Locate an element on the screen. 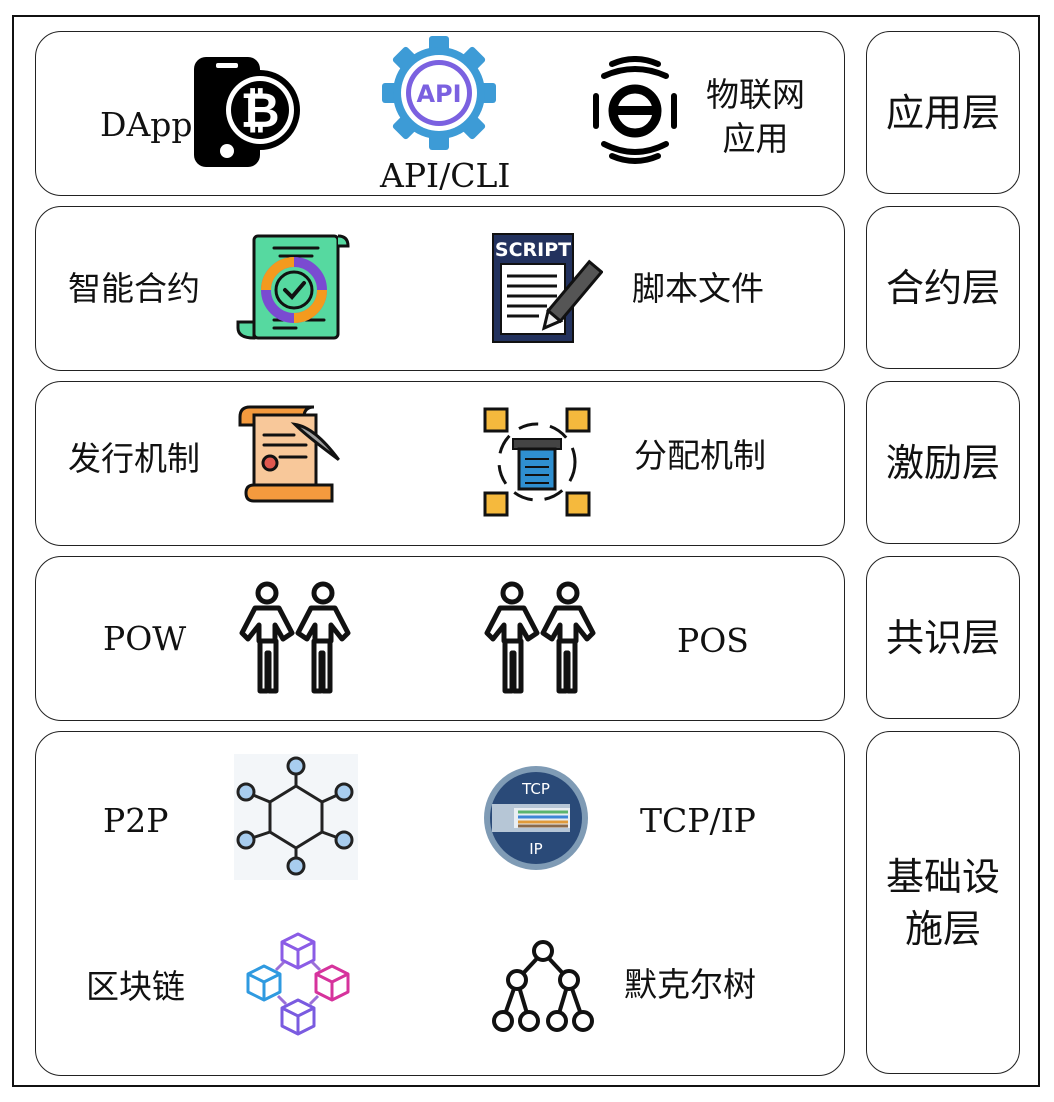 The width and height of the screenshot is (1054, 1102). blockchain-label: 区块链 is located at coordinates (135, 986).